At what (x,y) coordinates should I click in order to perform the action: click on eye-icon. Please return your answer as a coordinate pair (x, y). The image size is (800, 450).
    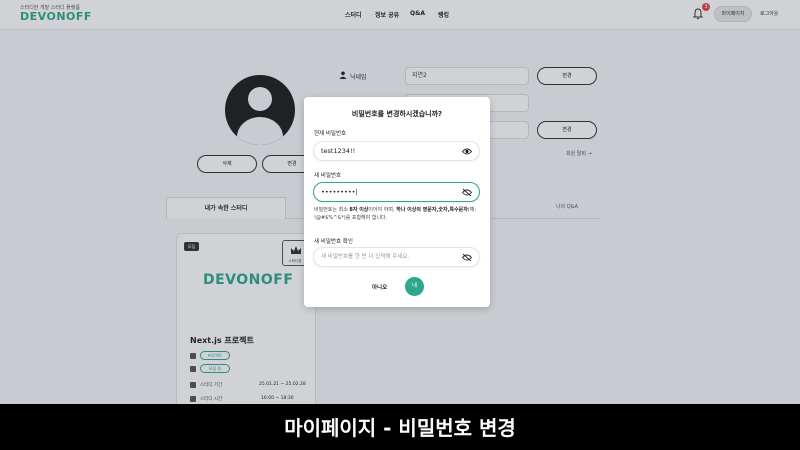
    Looking at the image, I should click on (467, 151).